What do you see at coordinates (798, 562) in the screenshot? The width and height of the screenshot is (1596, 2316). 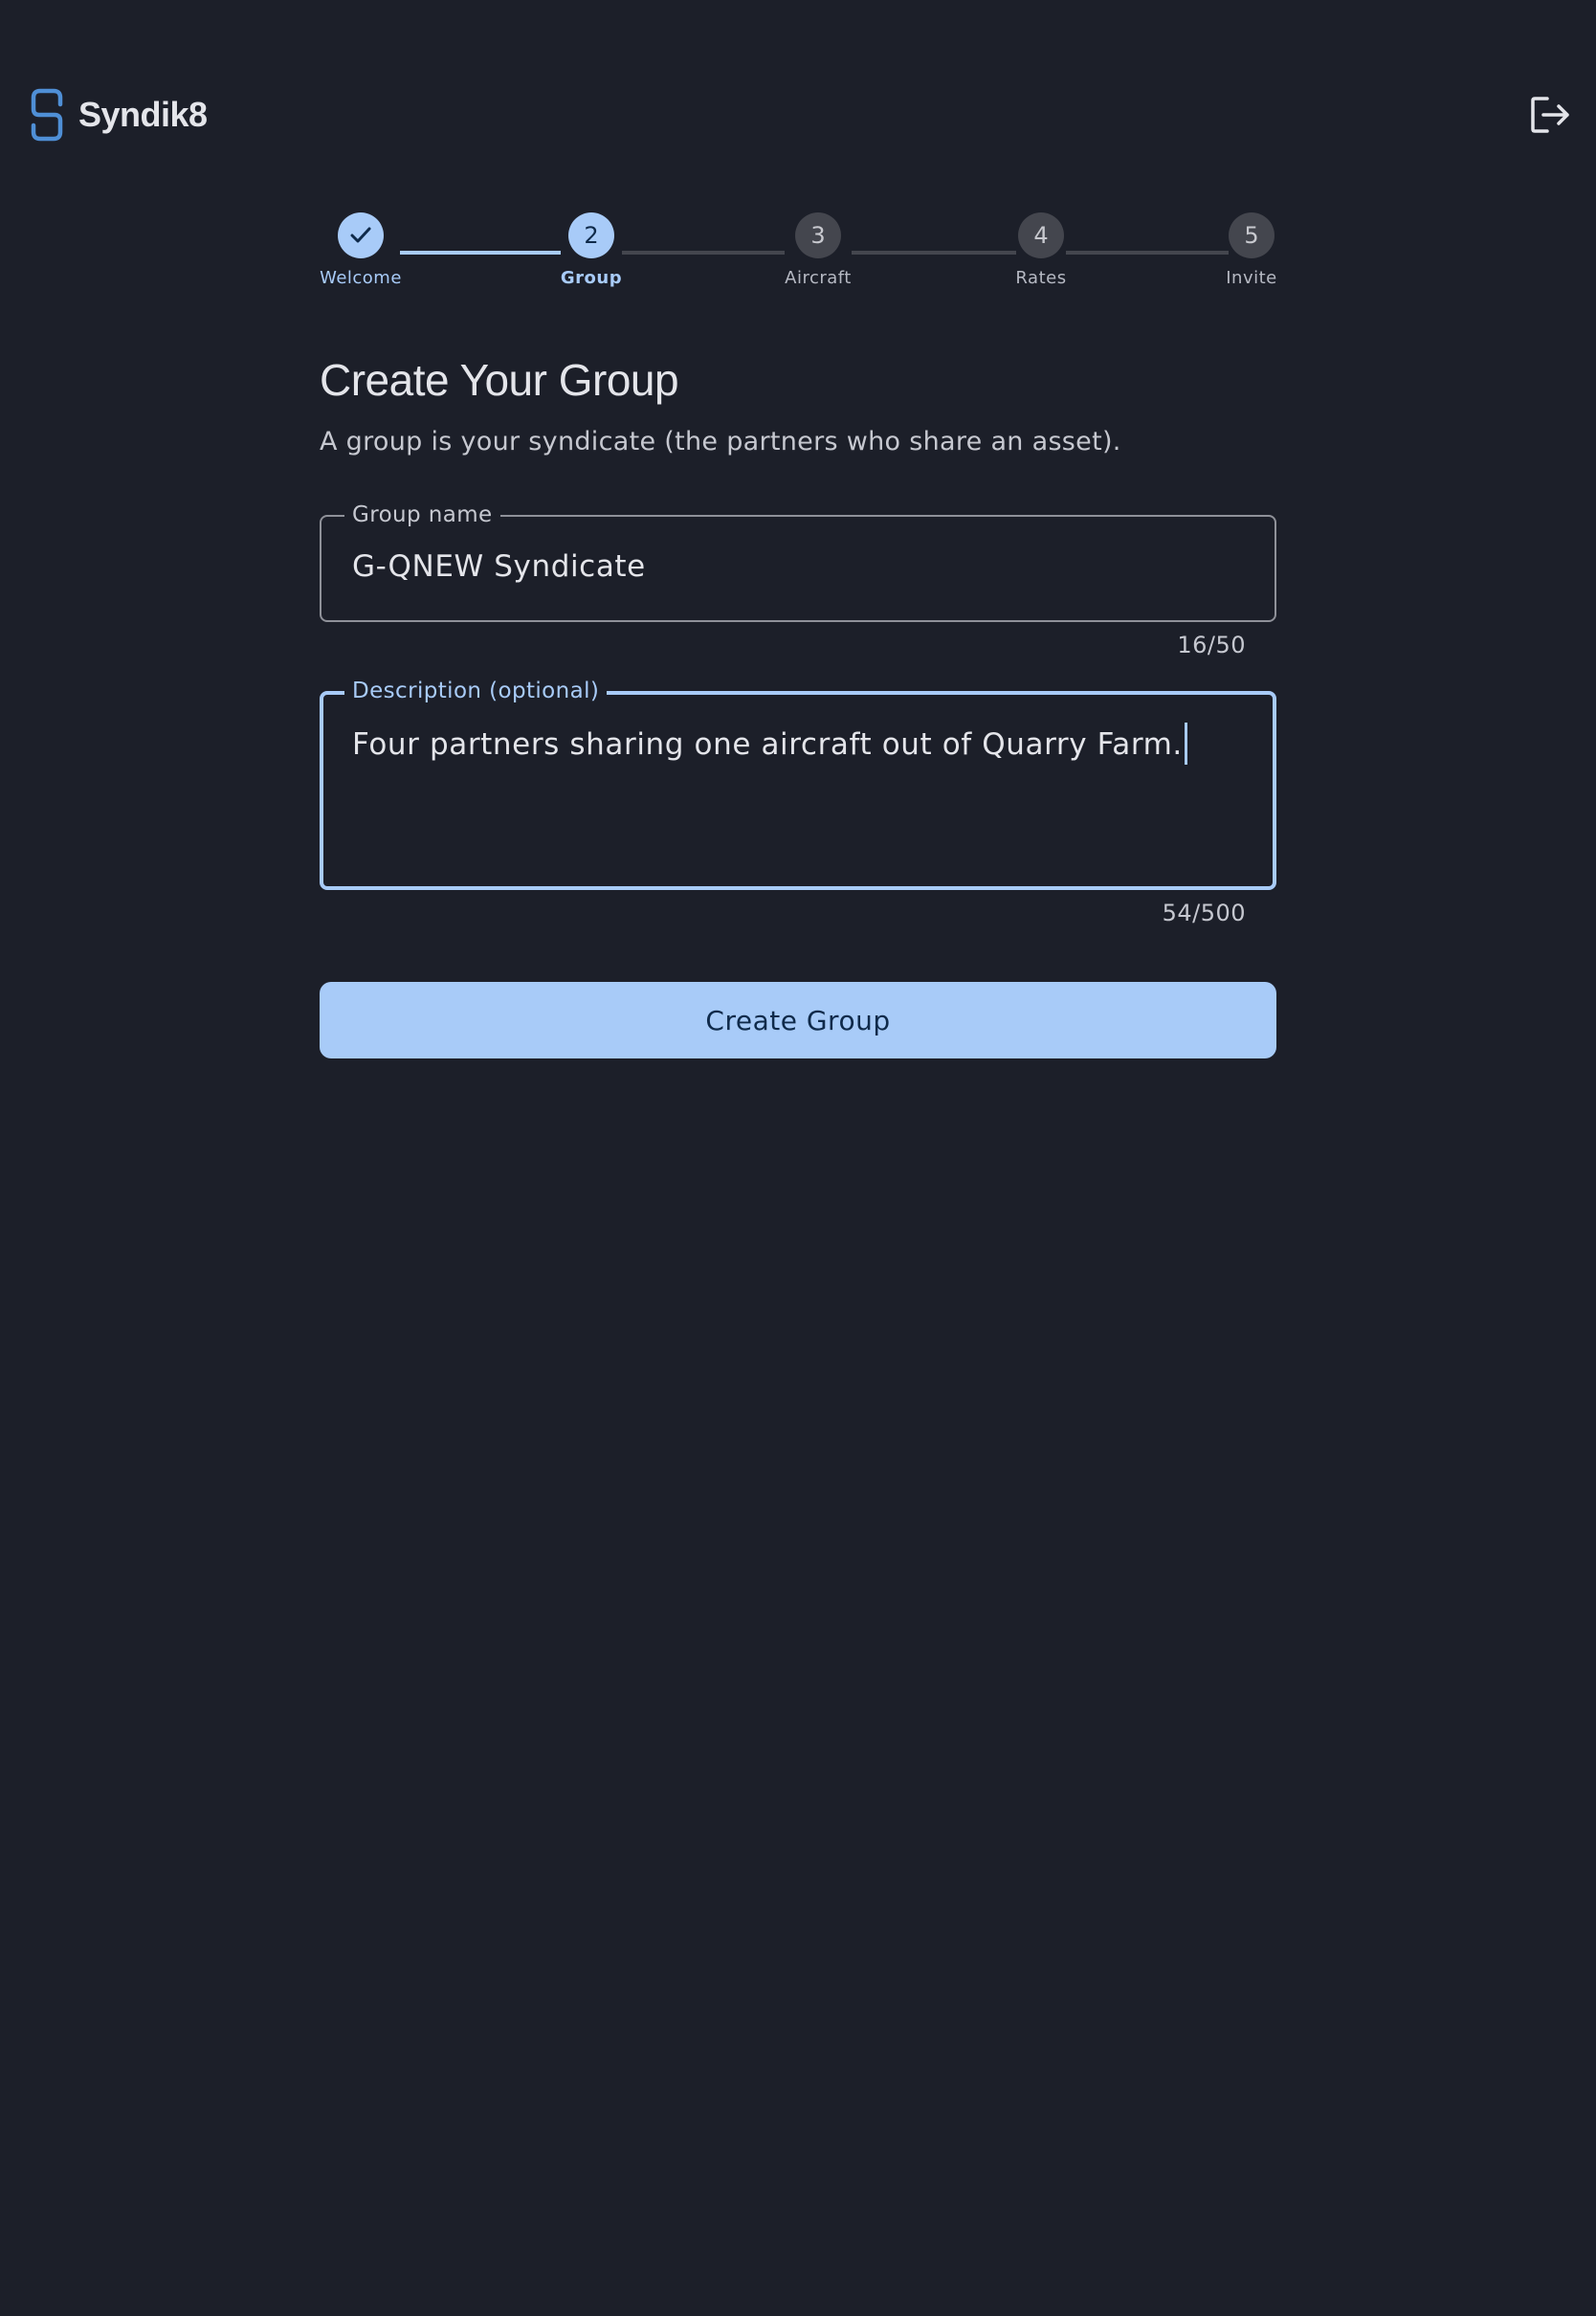 I see `group-name-field: Group name G-QNEW Syndicate` at bounding box center [798, 562].